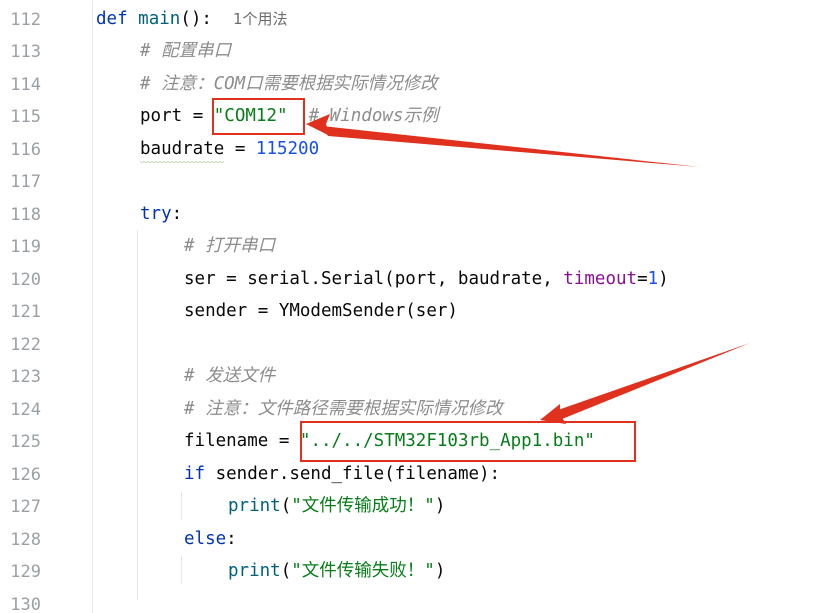 This screenshot has width=835, height=613. Describe the element at coordinates (318, 125) in the screenshot. I see `arrowhead-port` at that location.